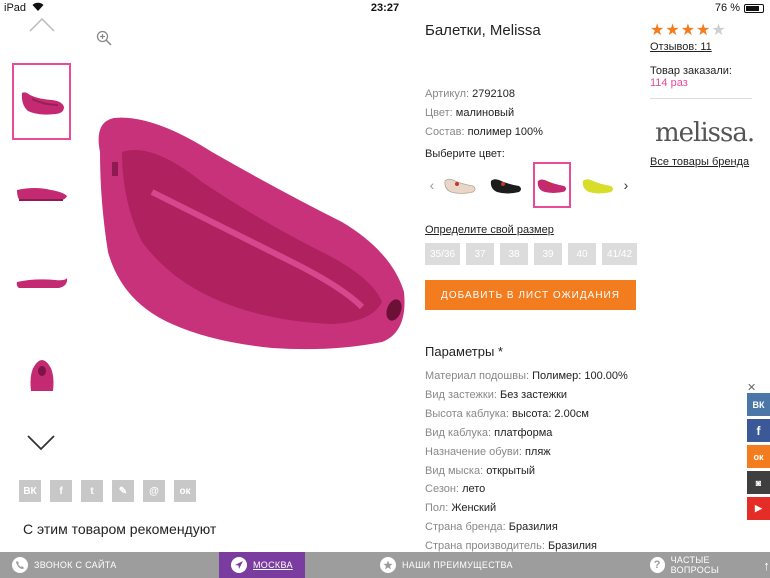 The width and height of the screenshot is (770, 578). Describe the element at coordinates (464, 351) in the screenshot. I see `params-title: Параметры *` at that location.